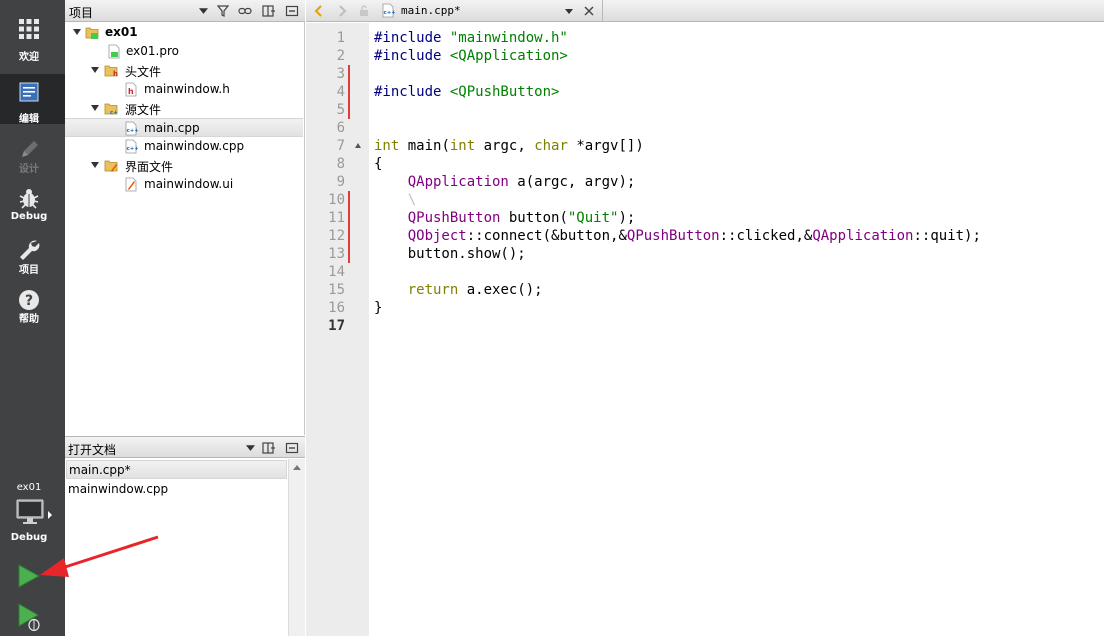 The width and height of the screenshot is (1104, 636). Describe the element at coordinates (569, 11) in the screenshot. I see `chevron-down-icon` at that location.